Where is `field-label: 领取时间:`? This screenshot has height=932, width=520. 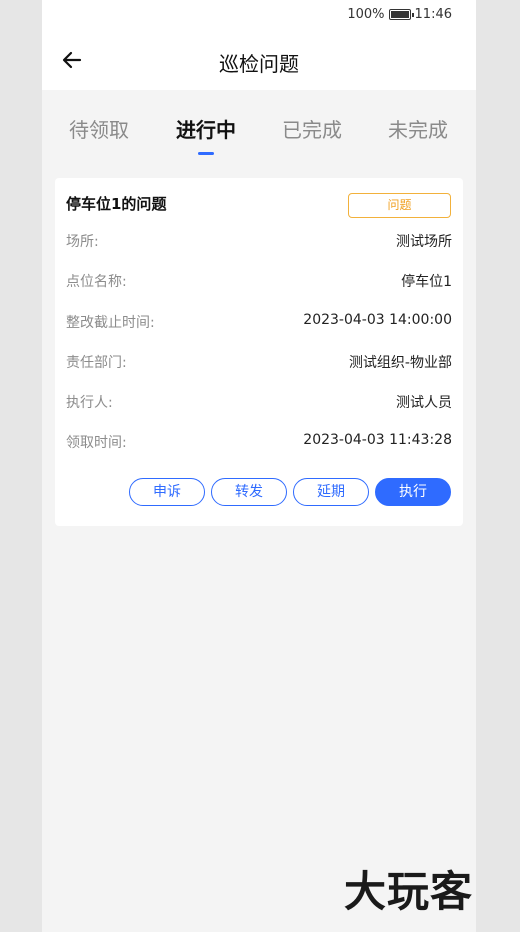 field-label: 领取时间: is located at coordinates (96, 443).